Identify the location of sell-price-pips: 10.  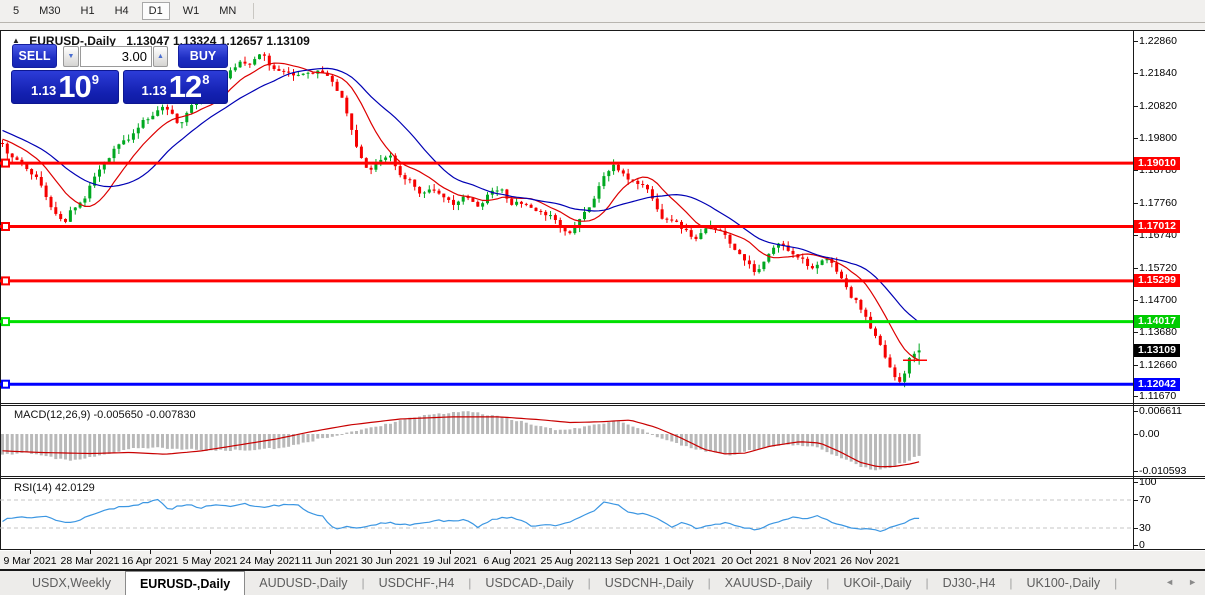
(74, 86).